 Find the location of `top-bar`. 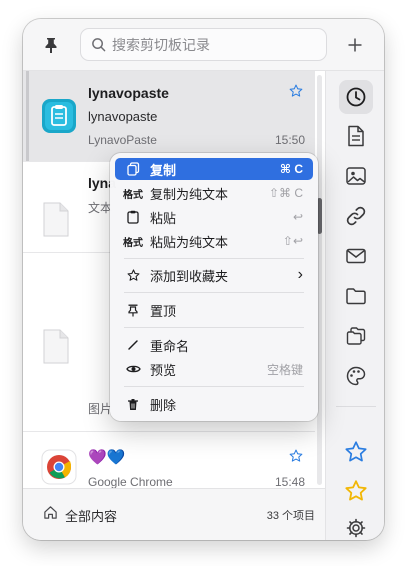

top-bar is located at coordinates (203, 45).